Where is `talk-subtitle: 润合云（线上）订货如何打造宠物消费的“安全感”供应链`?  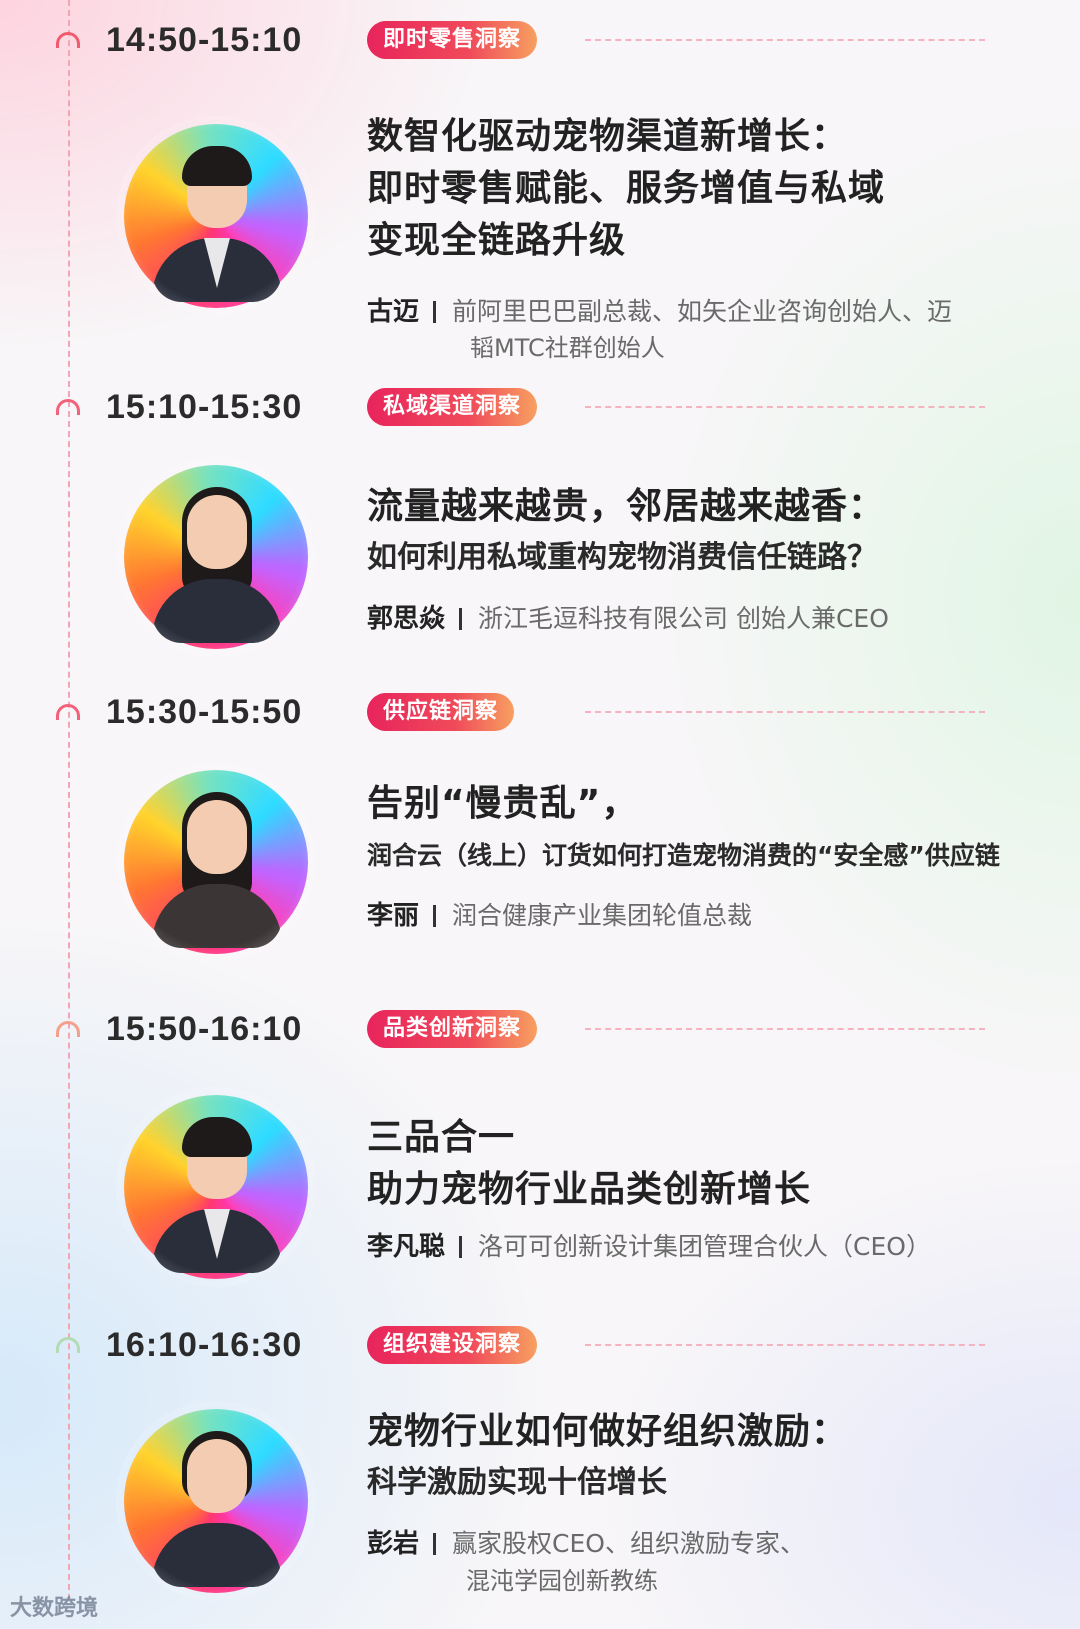
talk-subtitle: 润合云（线上）订货如何打造宠物消费的“安全感”供应链 is located at coordinates (683, 855).